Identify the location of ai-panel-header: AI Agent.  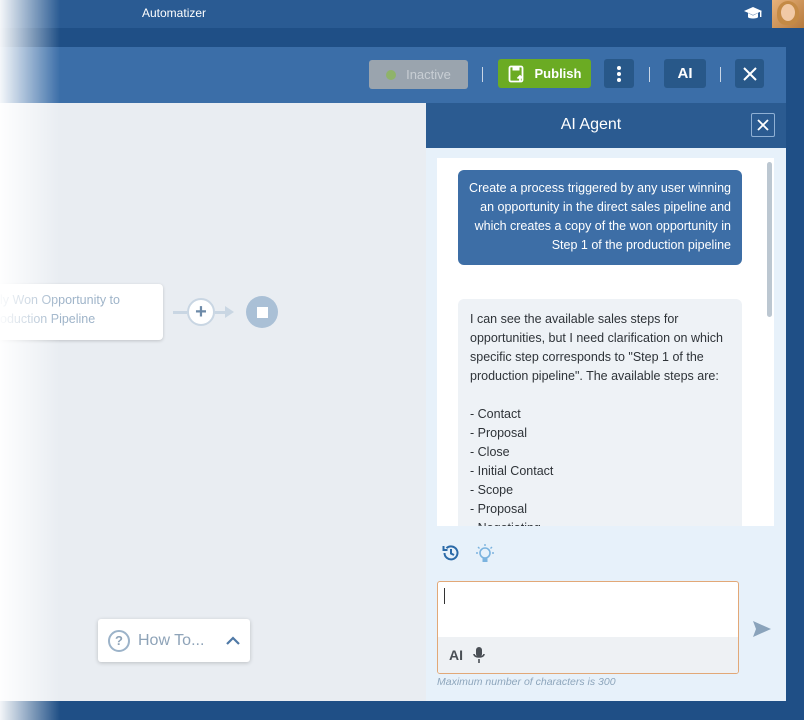
(606, 125).